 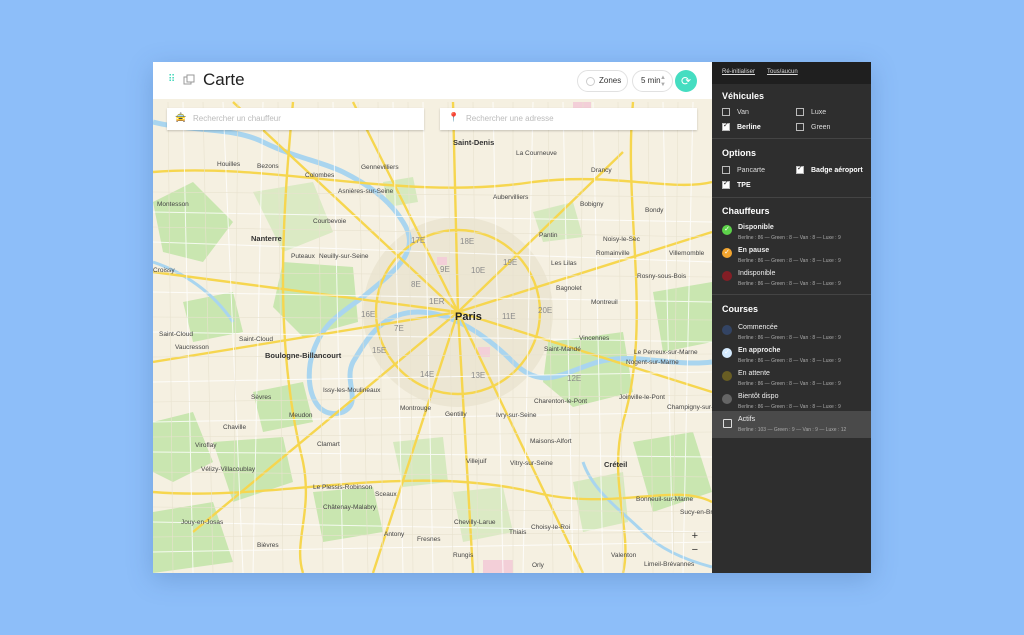 What do you see at coordinates (687, 253) in the screenshot?
I see `map-label: Villemomble` at bounding box center [687, 253].